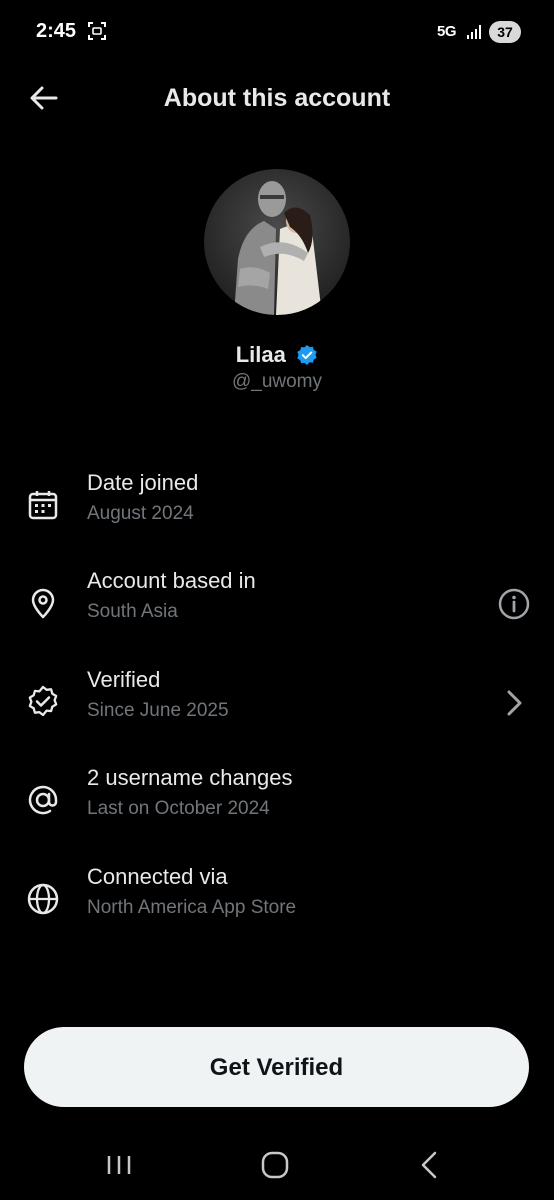 The width and height of the screenshot is (554, 1200). Describe the element at coordinates (277, 32) in the screenshot. I see `status-bar: 2:45 5G 37` at that location.